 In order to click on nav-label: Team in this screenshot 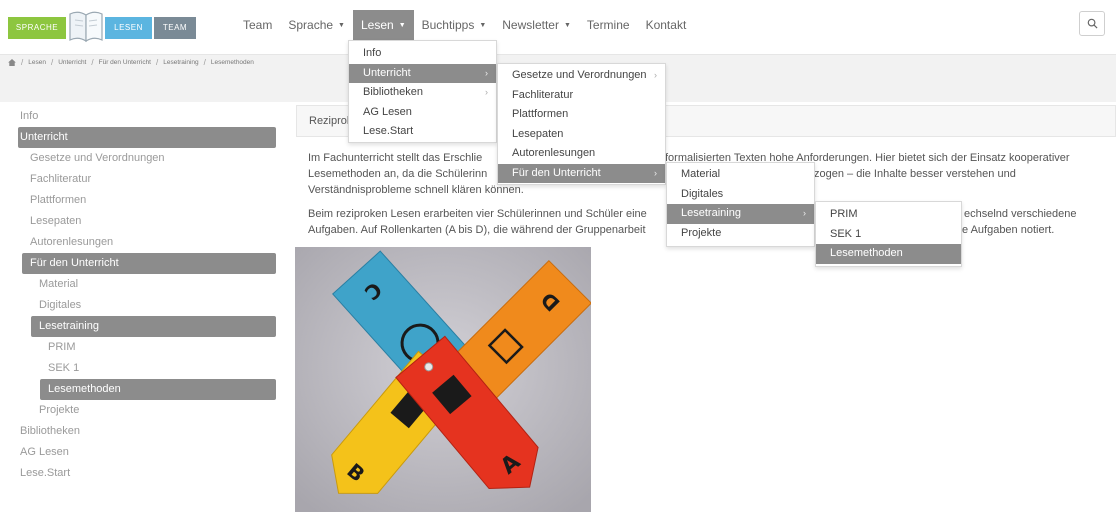, I will do `click(258, 25)`.